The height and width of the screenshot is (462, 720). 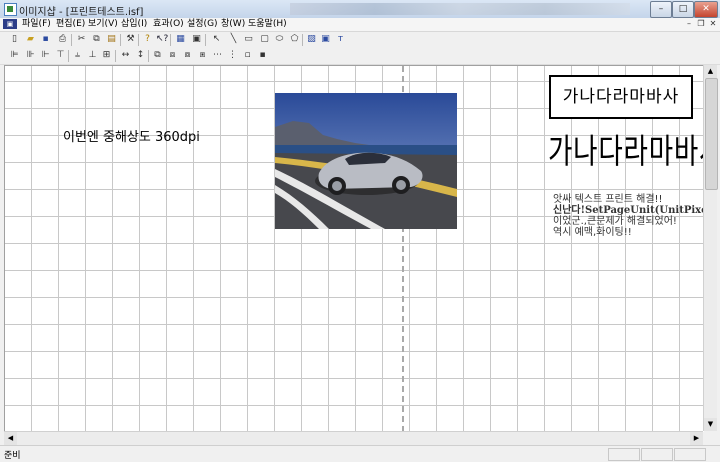 What do you see at coordinates (615, 221) in the screenshot?
I see `note-line: 이었군.,큰문제가 해결되었어!` at bounding box center [615, 221].